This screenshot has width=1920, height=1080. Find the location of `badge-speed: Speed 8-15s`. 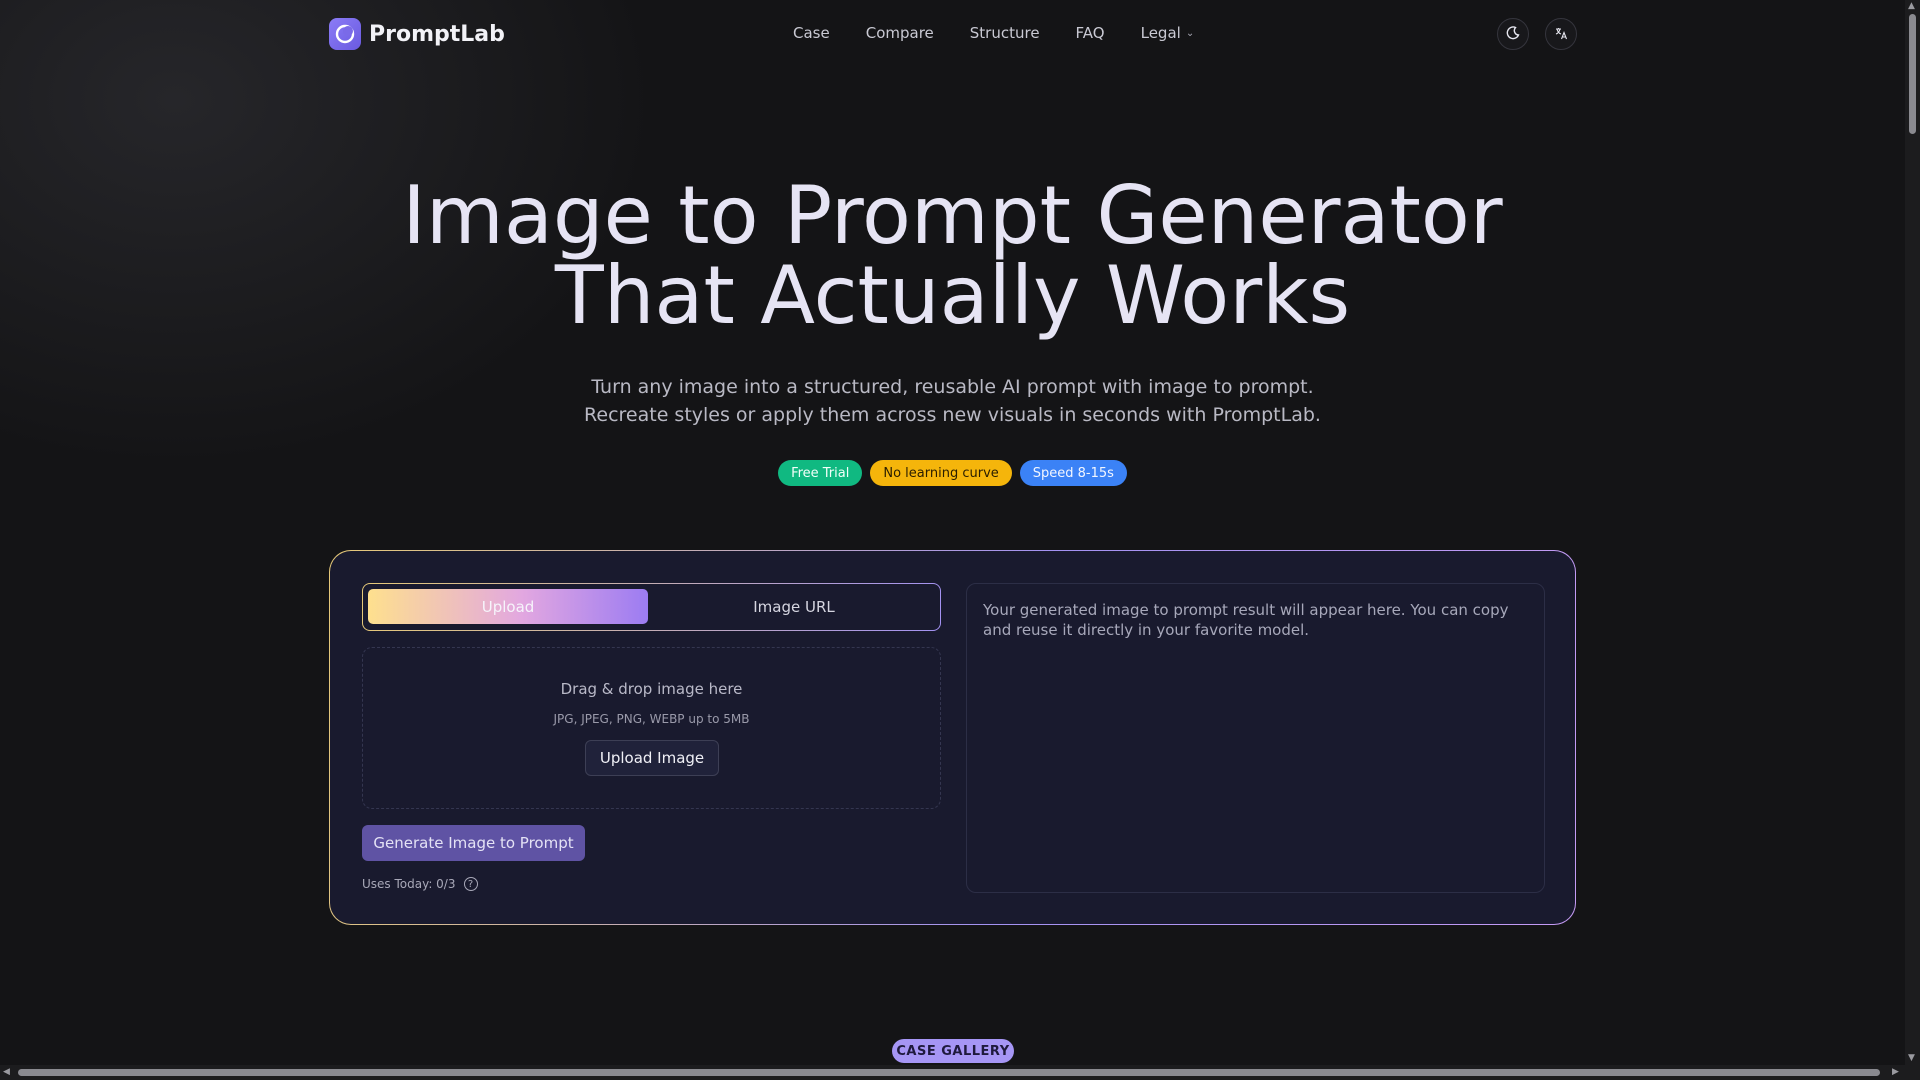

badge-speed: Speed 8-15s is located at coordinates (1073, 473).